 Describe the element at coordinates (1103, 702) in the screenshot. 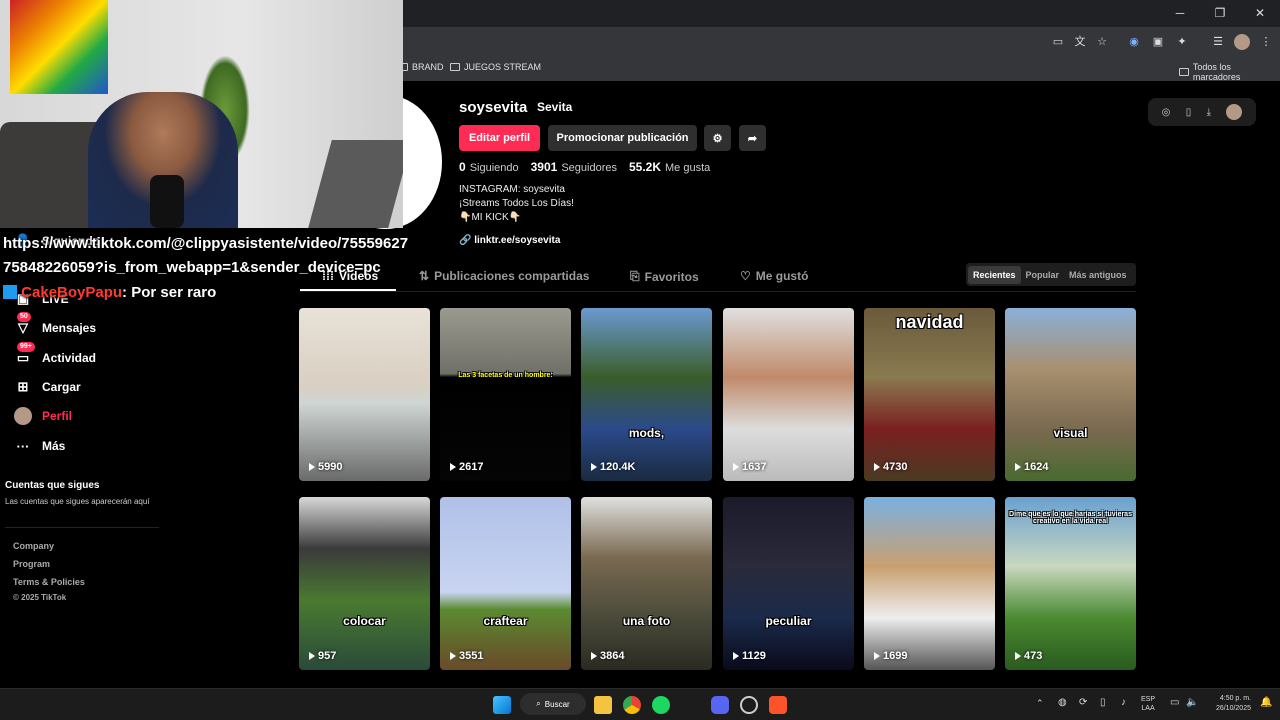

I see `tray-battery-icon: ▯` at that location.